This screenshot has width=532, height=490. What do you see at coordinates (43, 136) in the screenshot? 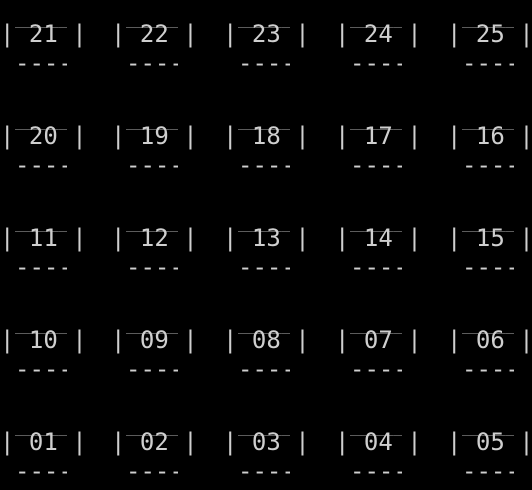
I see `cell-number-line: | 20 |` at bounding box center [43, 136].